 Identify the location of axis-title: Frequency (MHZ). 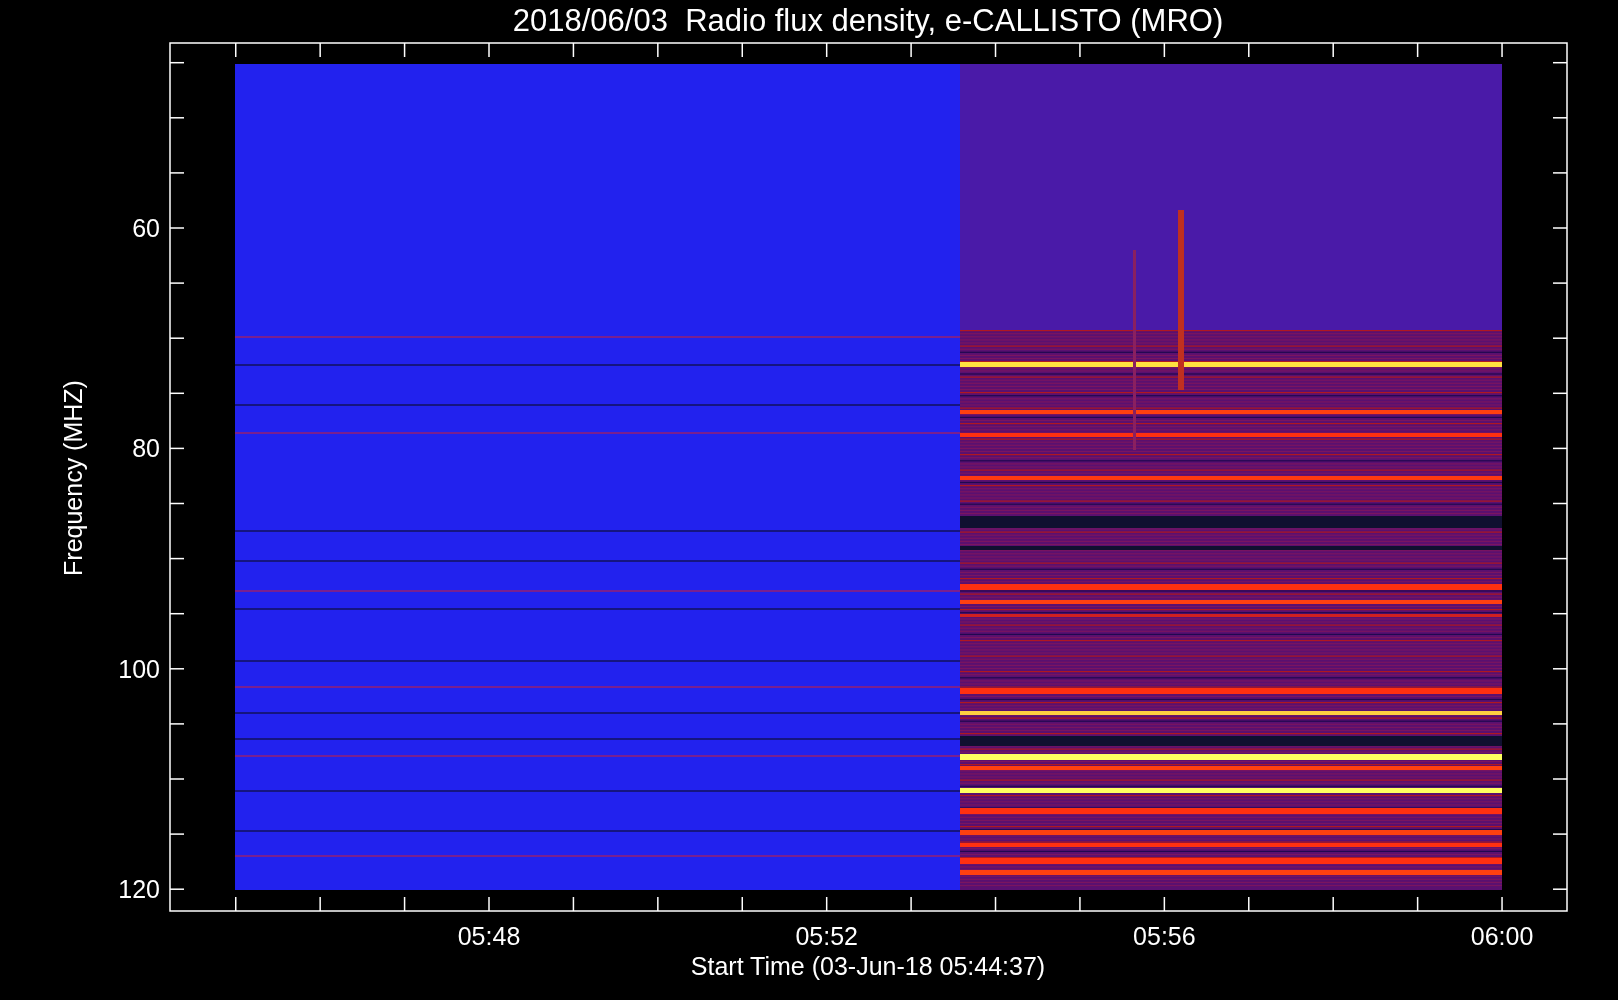
(73, 478).